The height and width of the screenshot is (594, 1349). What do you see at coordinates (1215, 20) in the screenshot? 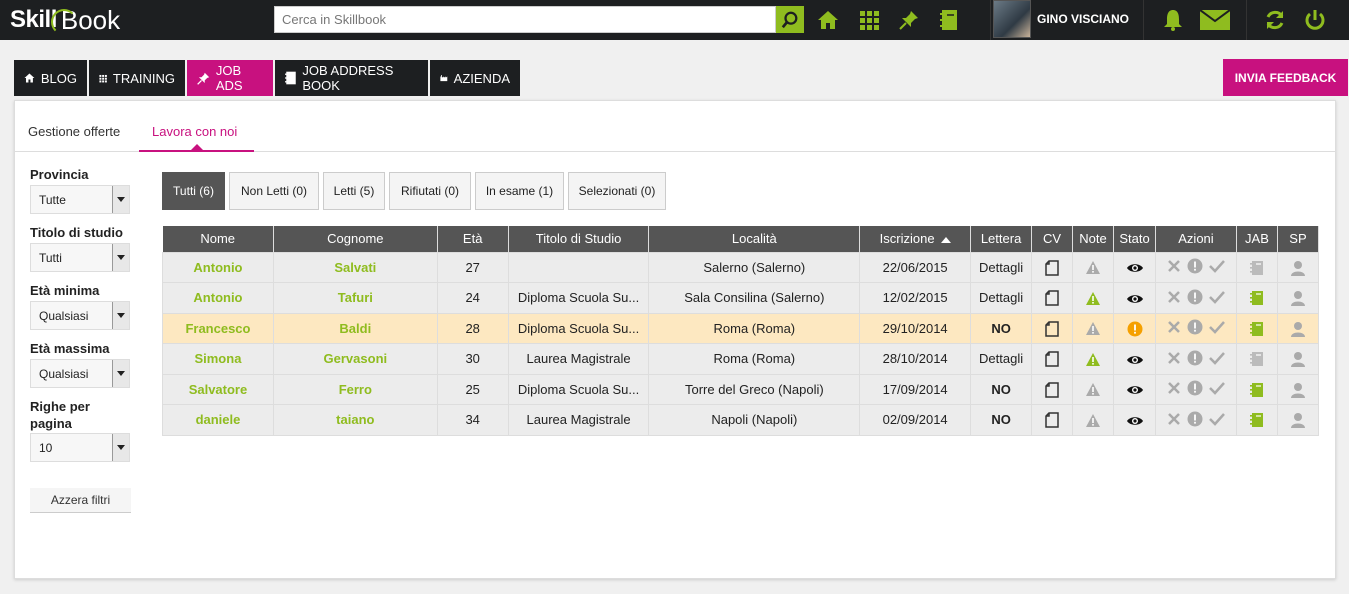
I see `mail-icon` at bounding box center [1215, 20].